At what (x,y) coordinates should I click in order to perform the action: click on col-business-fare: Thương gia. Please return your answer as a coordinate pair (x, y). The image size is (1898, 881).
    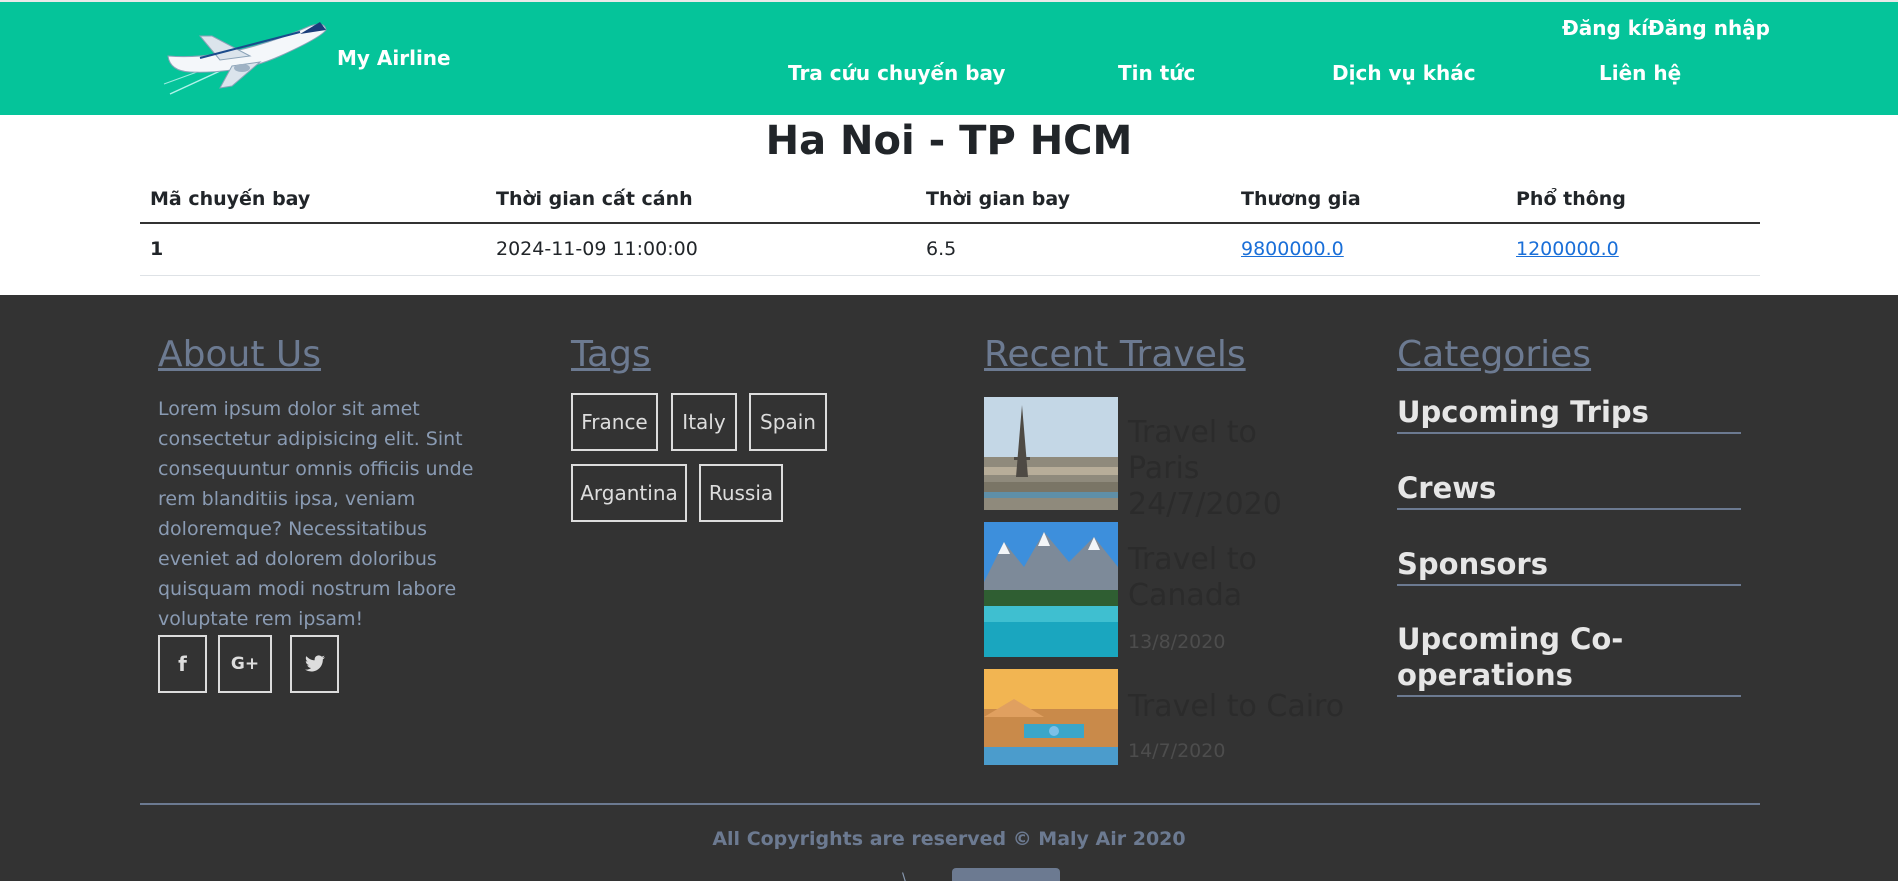
    Looking at the image, I should click on (1368, 200).